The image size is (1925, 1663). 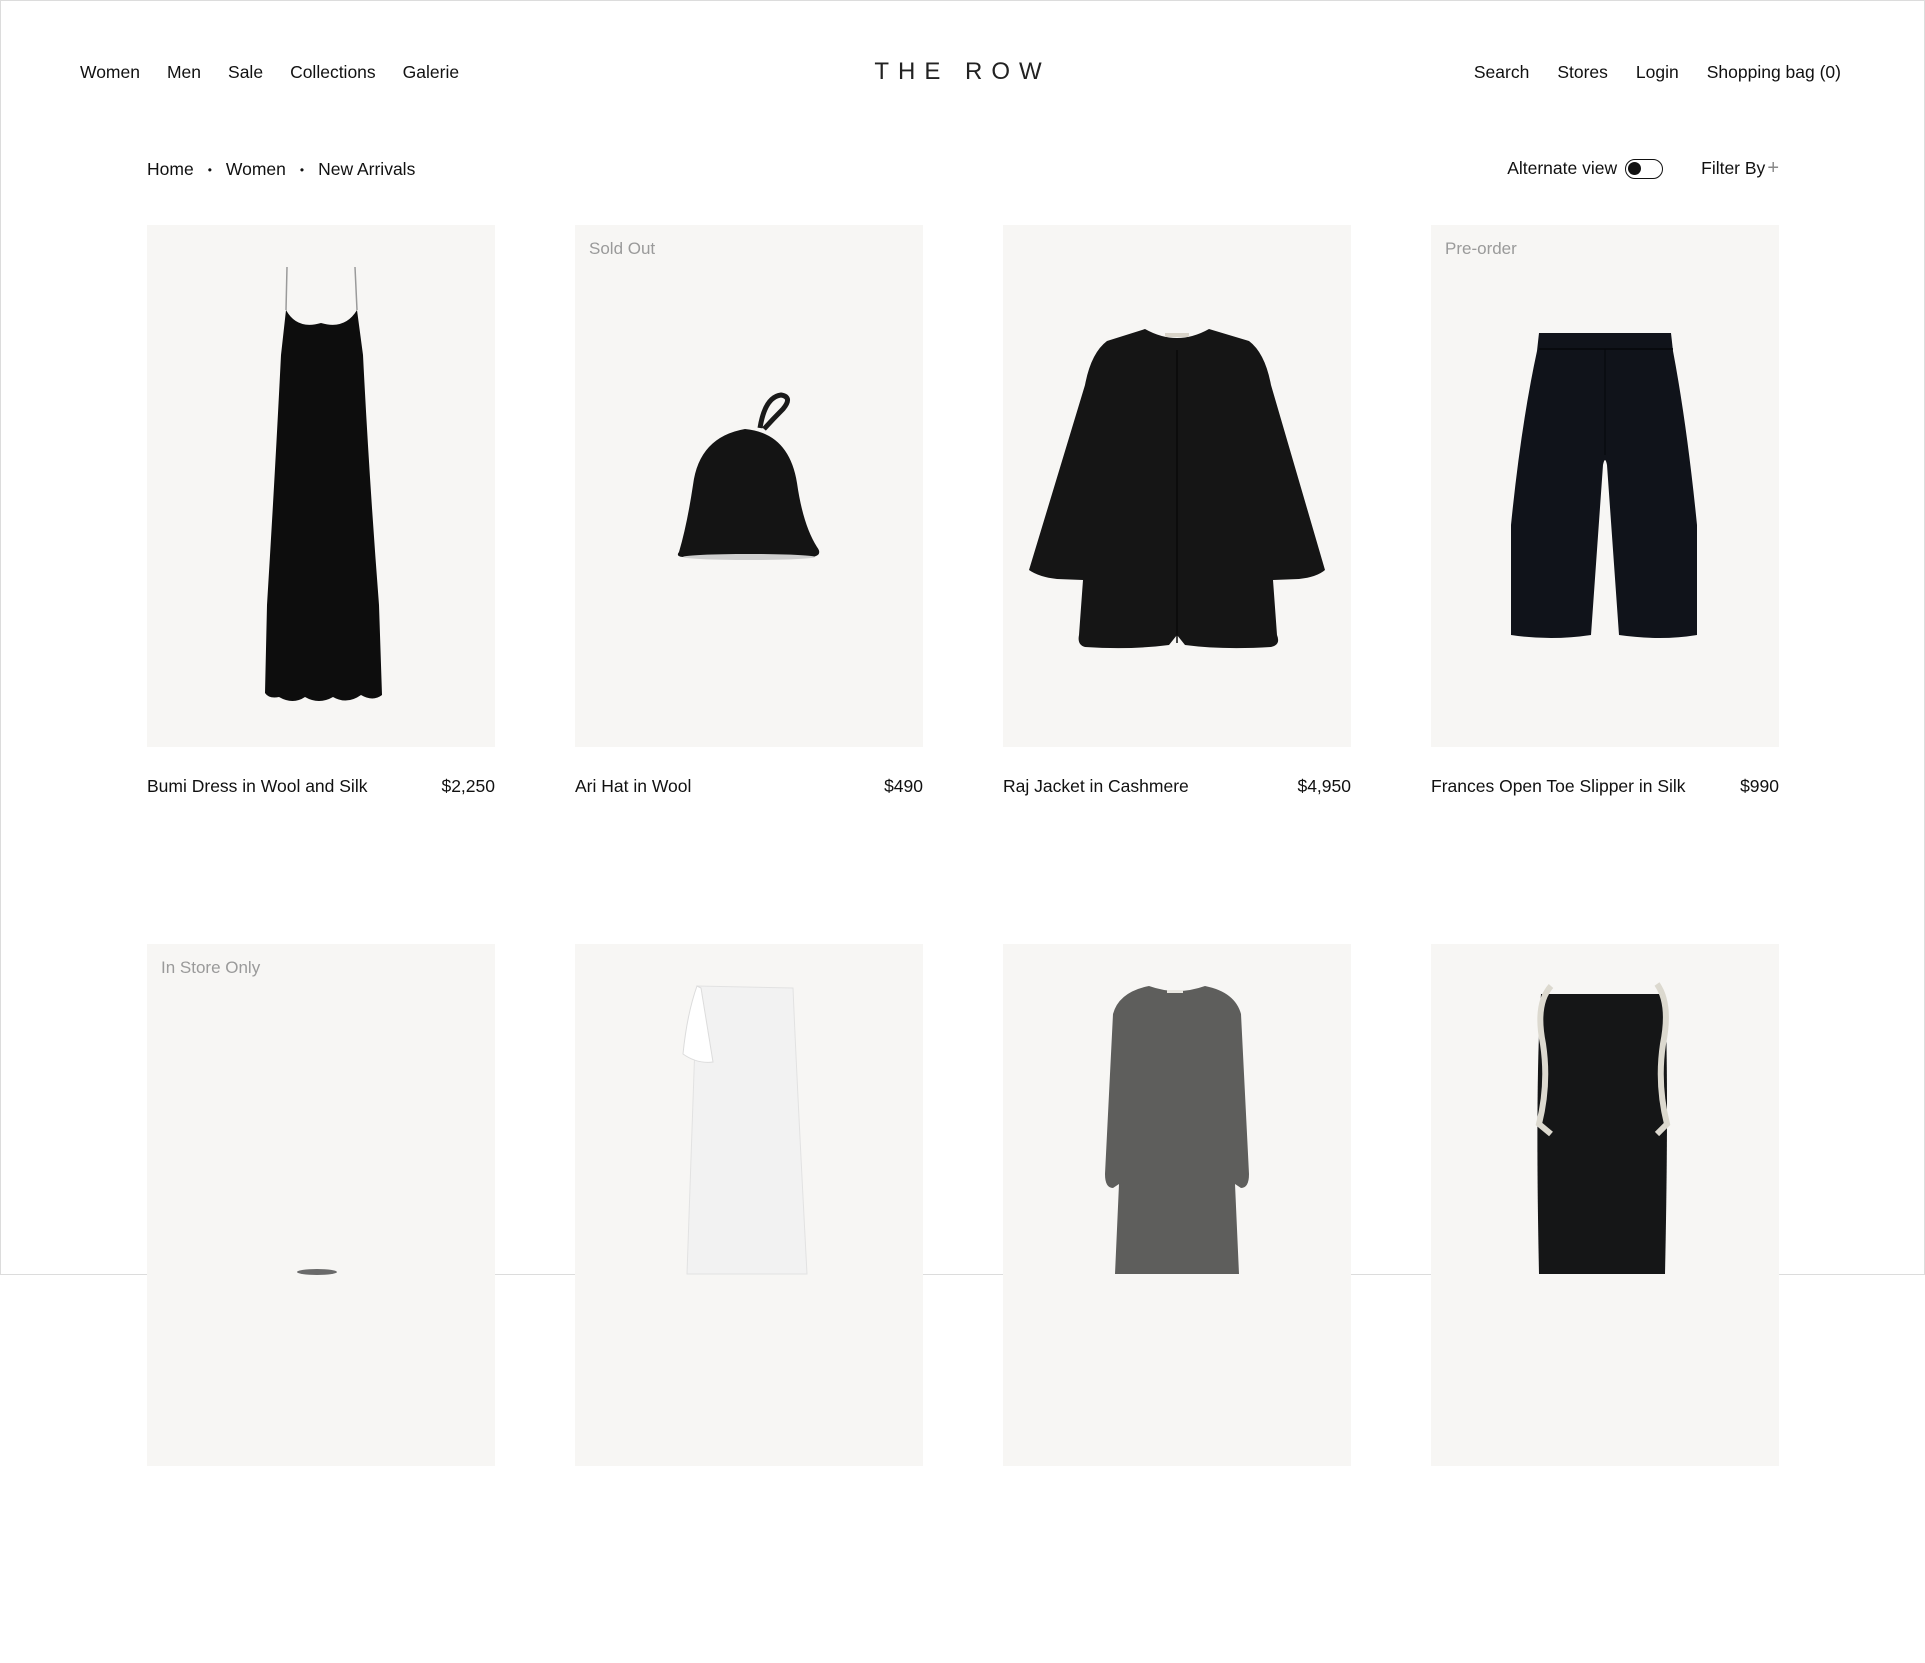 What do you see at coordinates (184, 72) in the screenshot?
I see `nav-men: Men` at bounding box center [184, 72].